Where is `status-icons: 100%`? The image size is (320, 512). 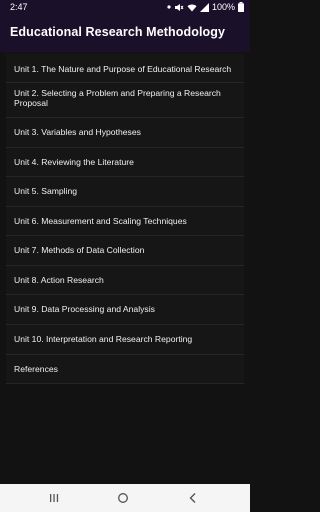
status-icons: 100% is located at coordinates (205, 7).